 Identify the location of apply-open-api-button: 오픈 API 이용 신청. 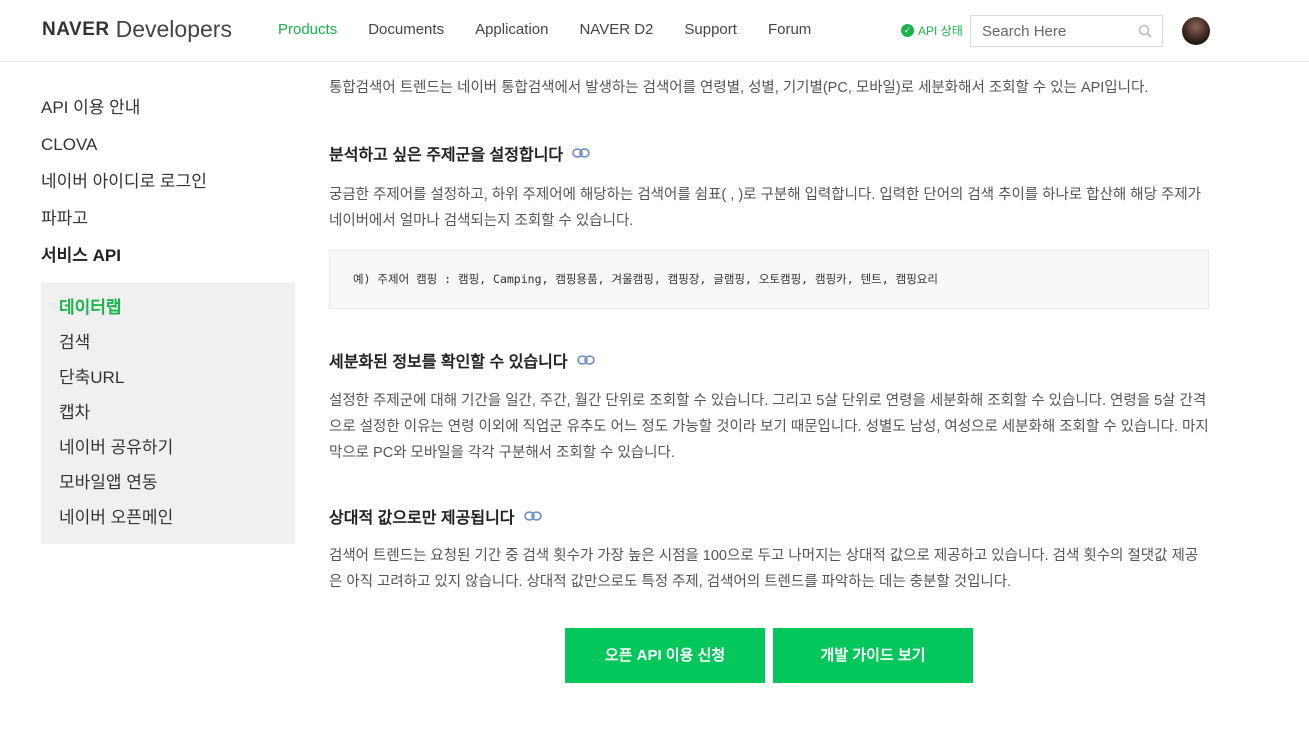
(665, 655).